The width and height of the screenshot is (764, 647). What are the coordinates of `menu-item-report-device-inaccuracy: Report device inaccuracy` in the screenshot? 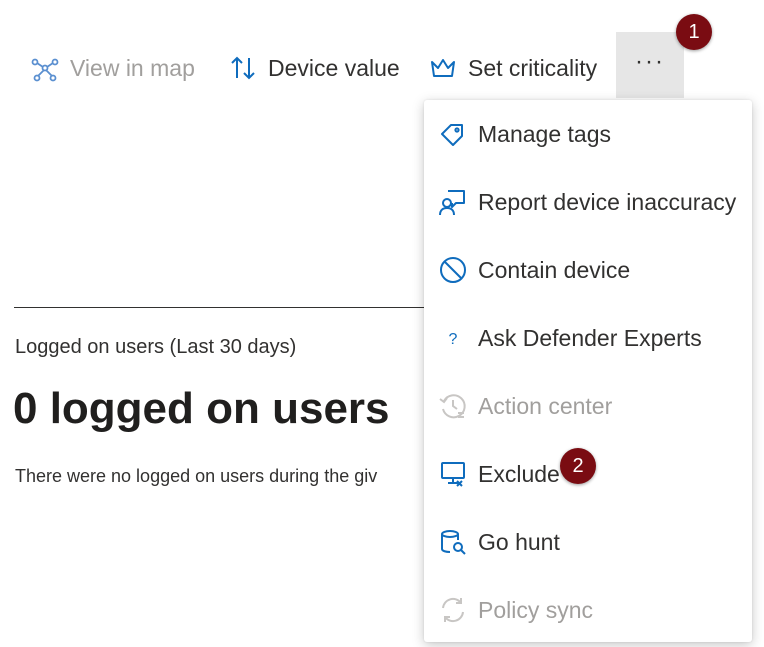 It's located at (588, 202).